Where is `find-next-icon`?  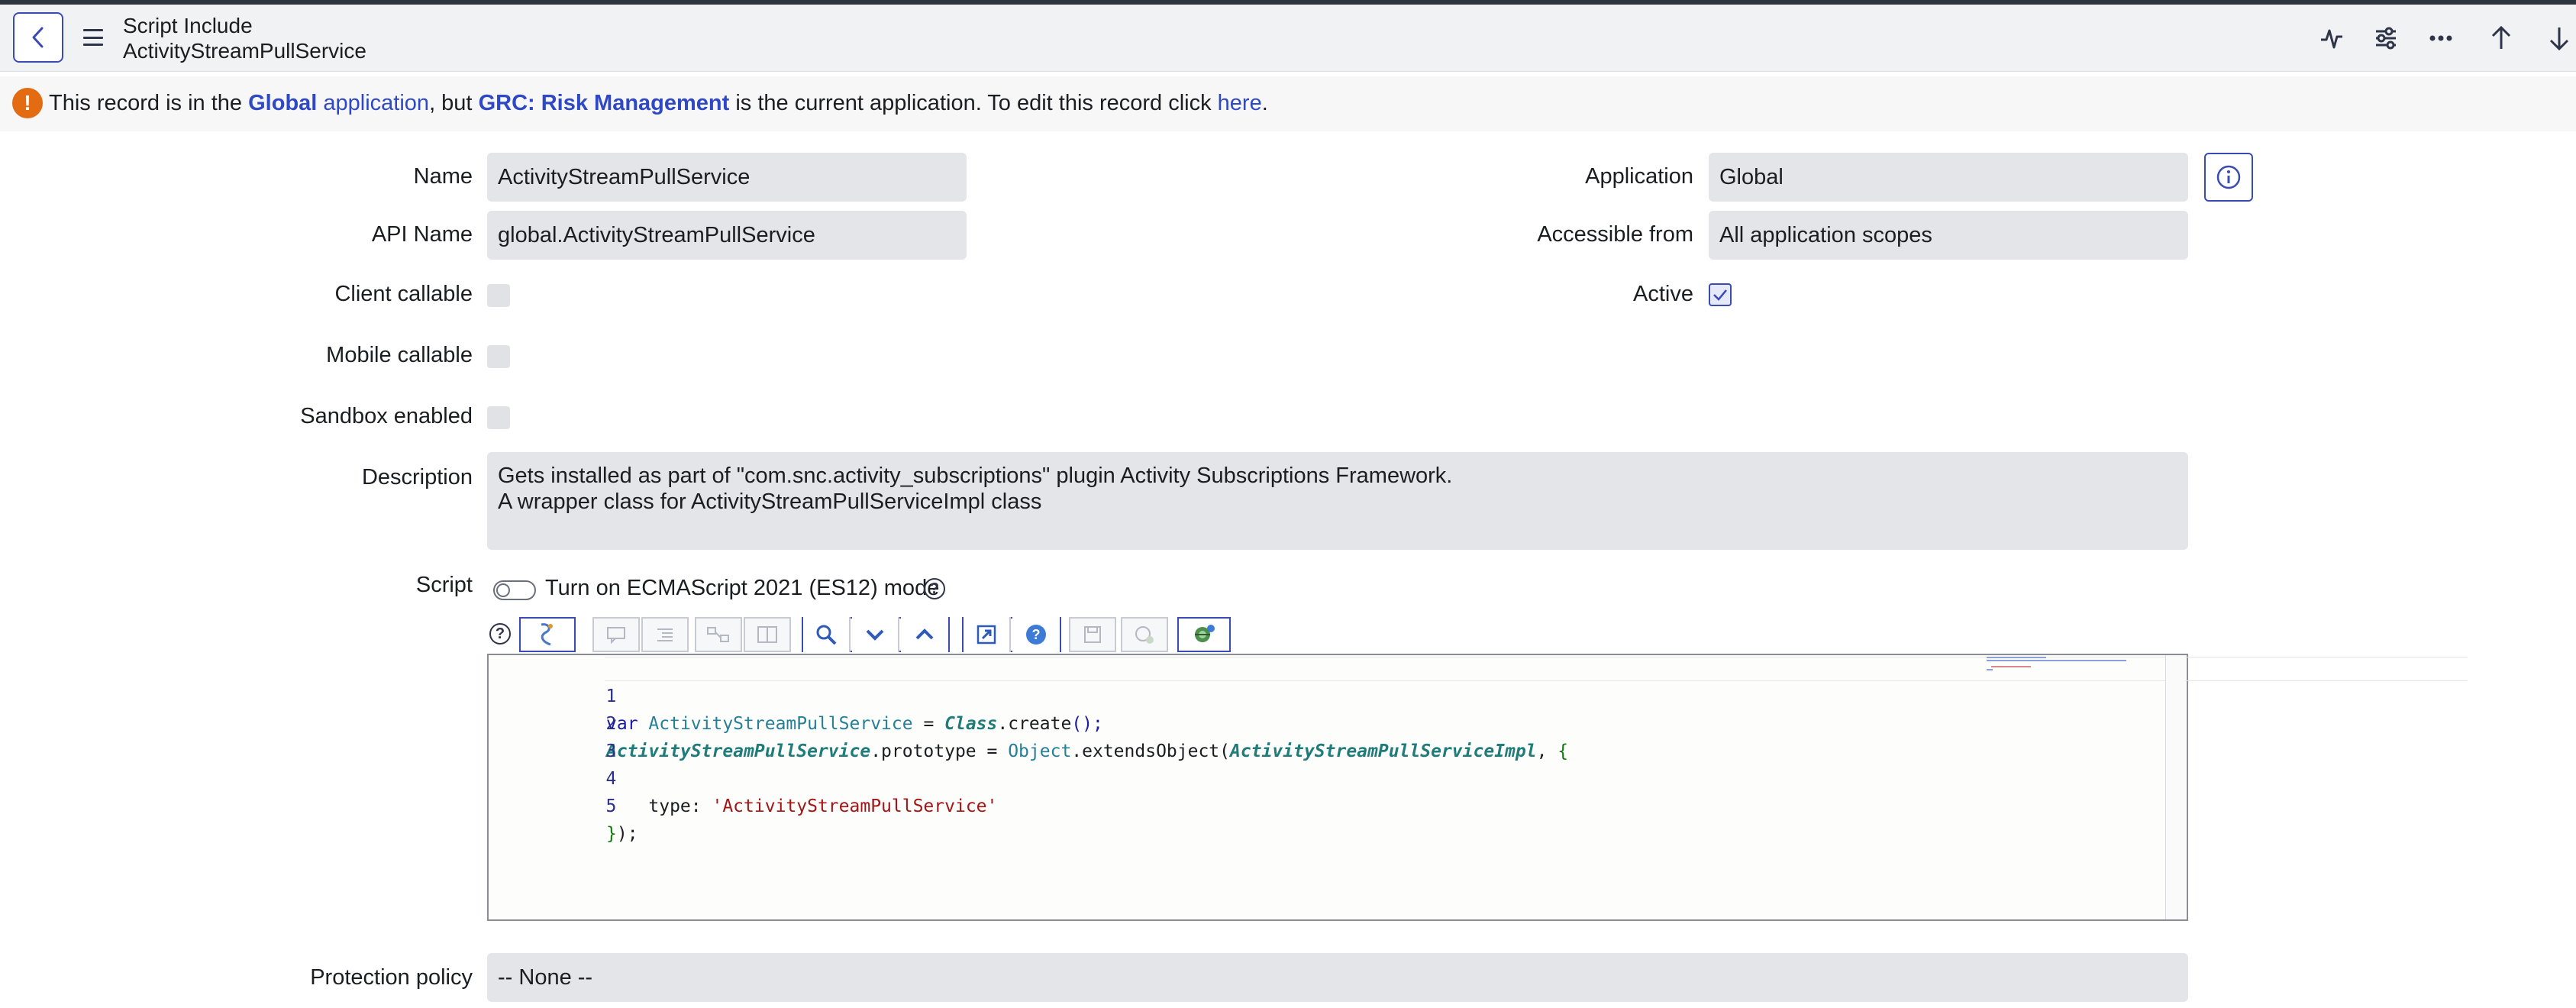 find-next-icon is located at coordinates (875, 635).